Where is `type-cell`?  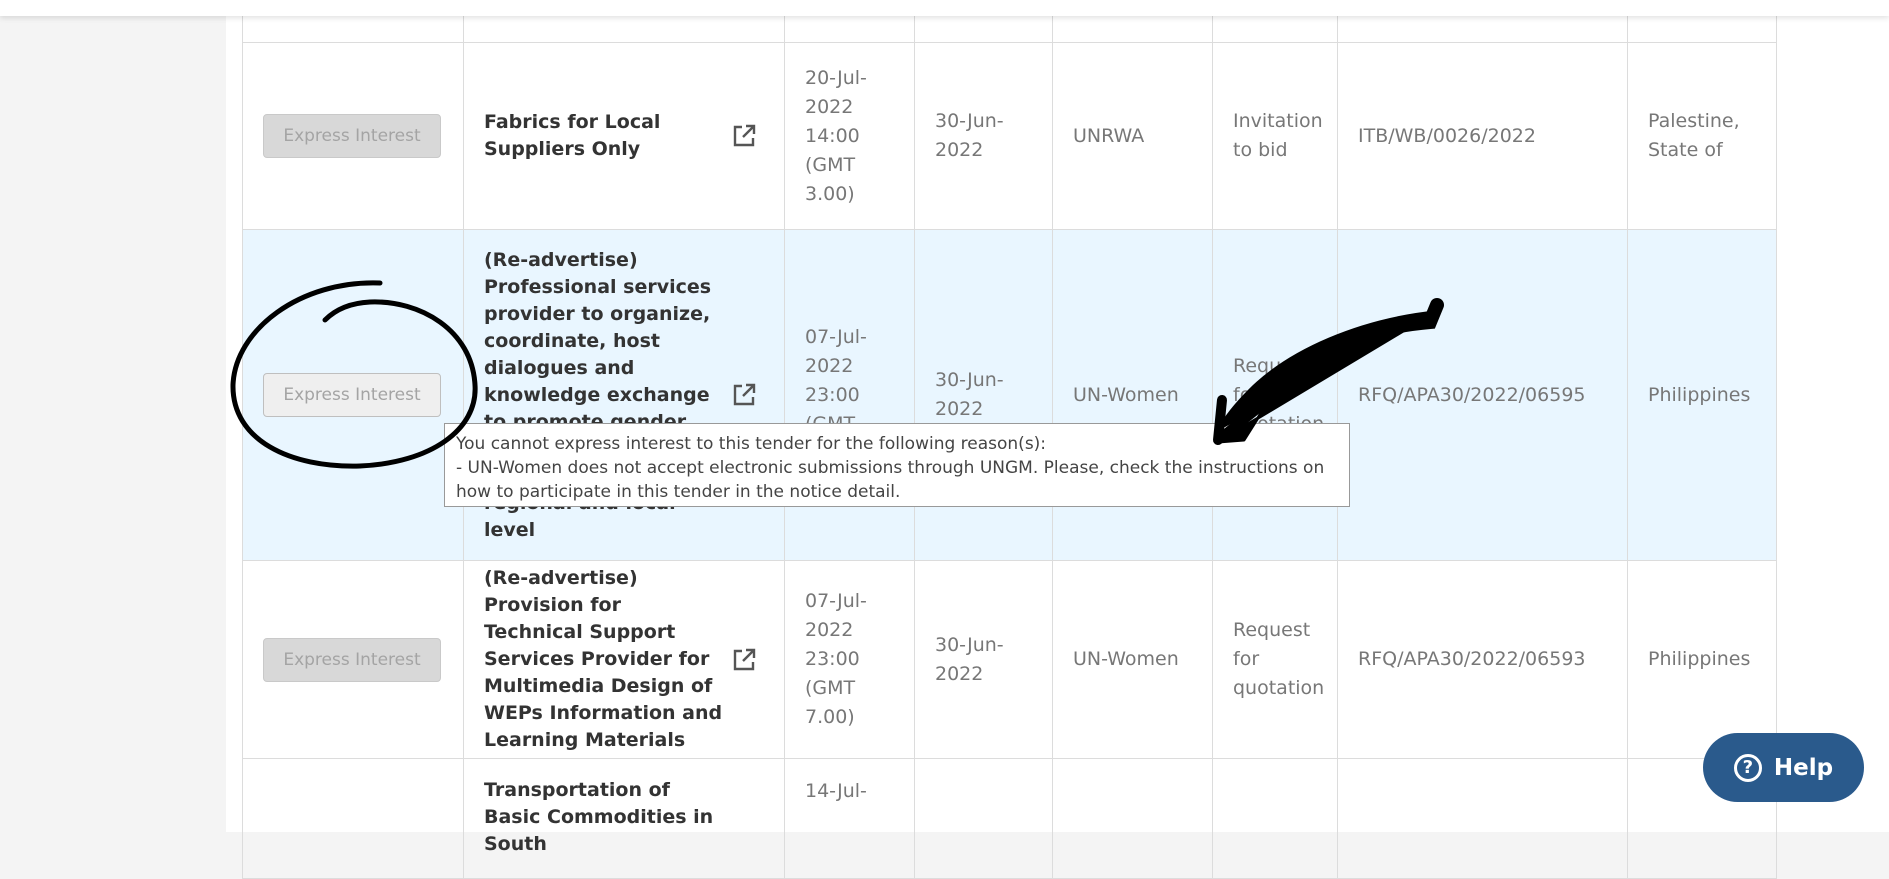
type-cell is located at coordinates (1275, 818).